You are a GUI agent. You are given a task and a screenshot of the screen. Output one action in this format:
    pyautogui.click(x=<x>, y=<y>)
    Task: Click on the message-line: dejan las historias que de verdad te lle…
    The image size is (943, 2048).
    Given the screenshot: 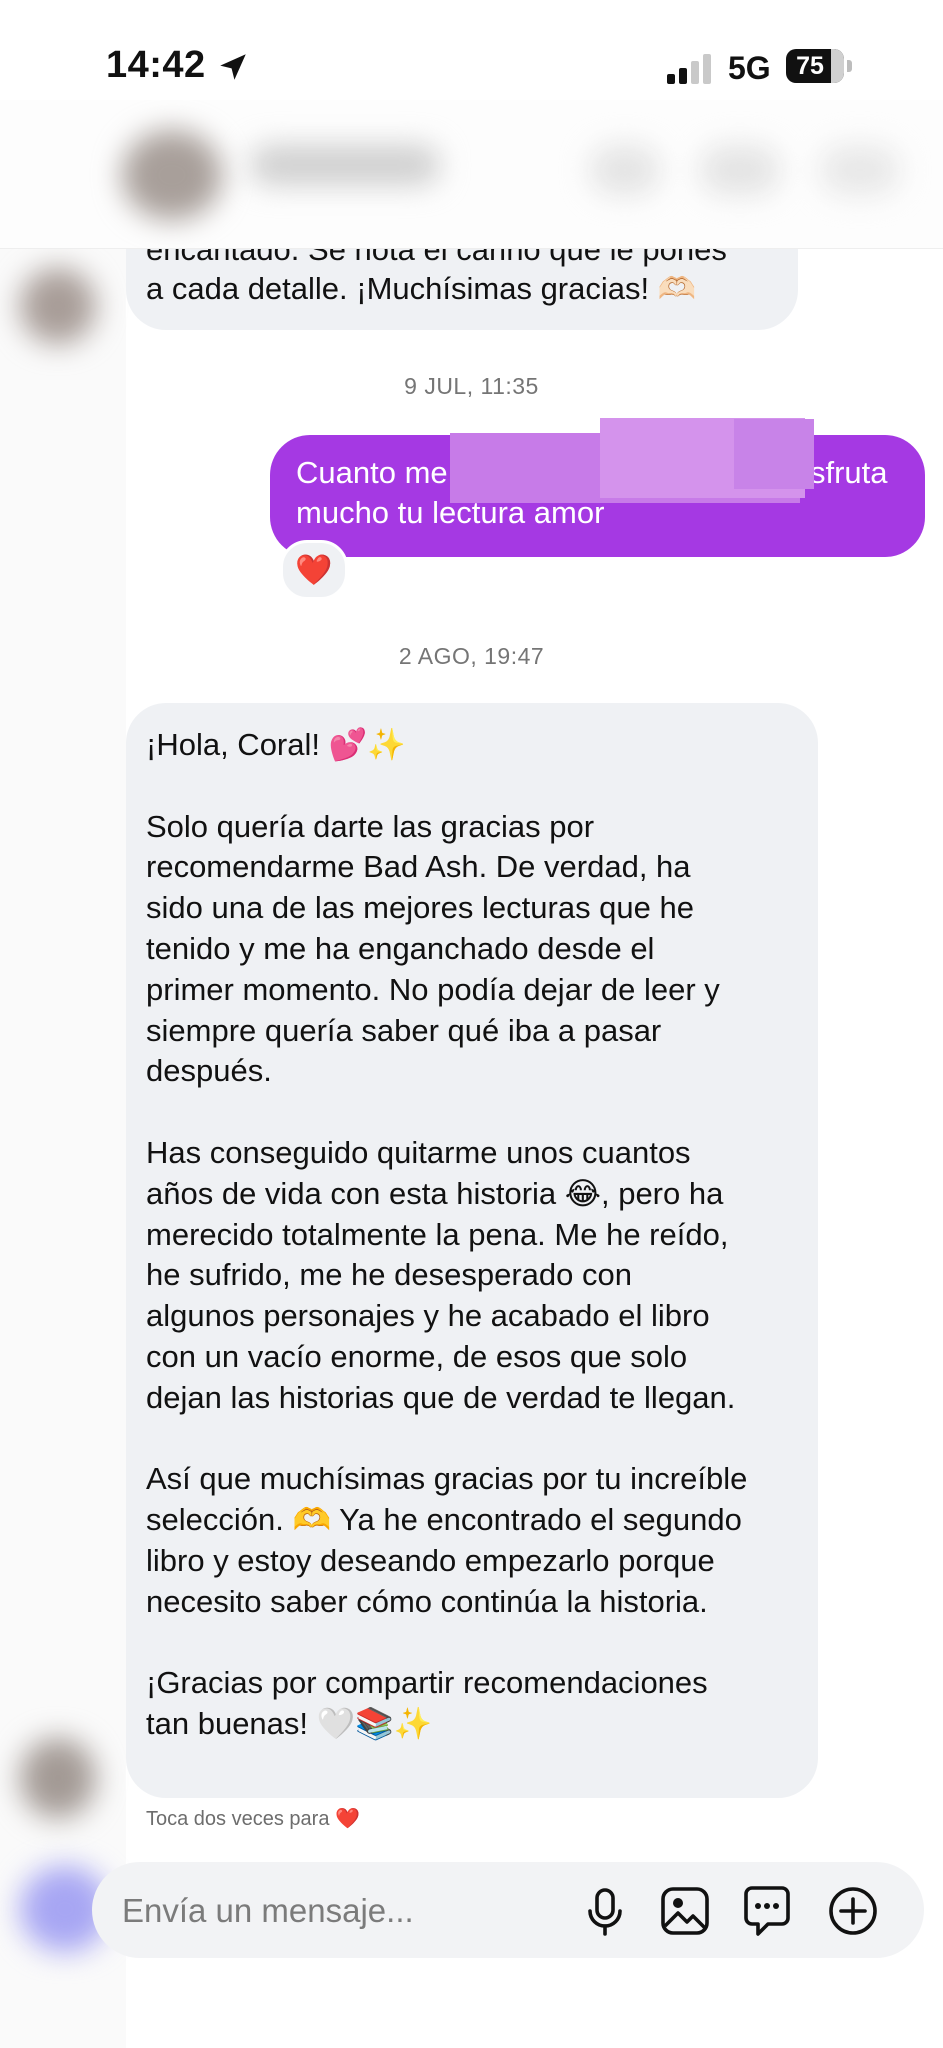 What is the action you would take?
    pyautogui.click(x=441, y=1397)
    